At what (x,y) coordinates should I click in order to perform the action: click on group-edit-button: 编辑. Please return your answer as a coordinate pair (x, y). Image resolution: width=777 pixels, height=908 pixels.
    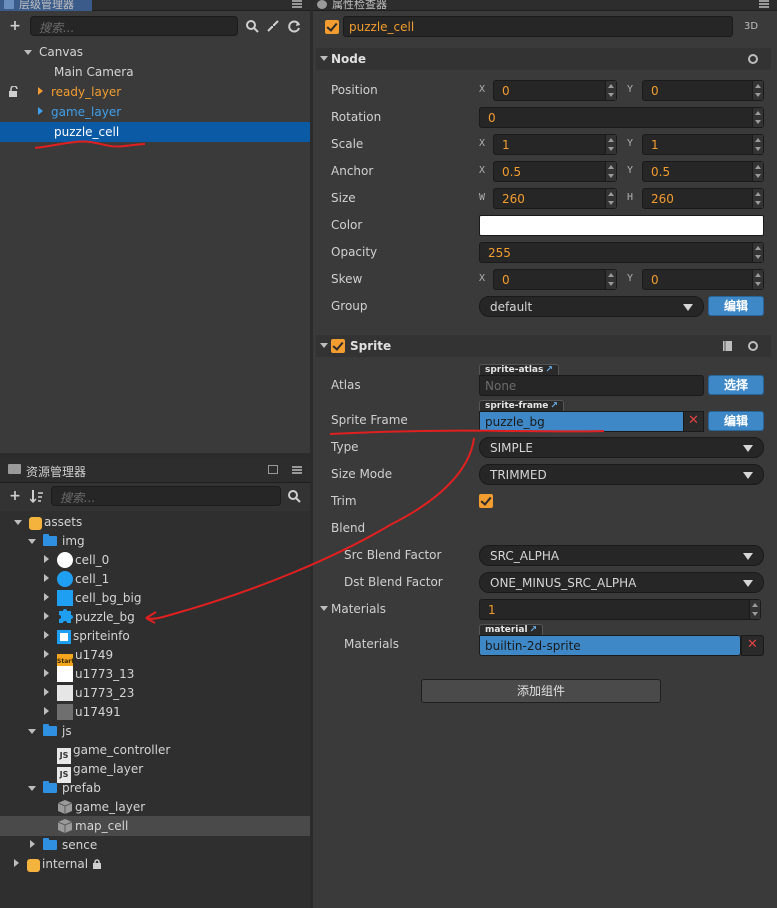
    Looking at the image, I should click on (736, 306).